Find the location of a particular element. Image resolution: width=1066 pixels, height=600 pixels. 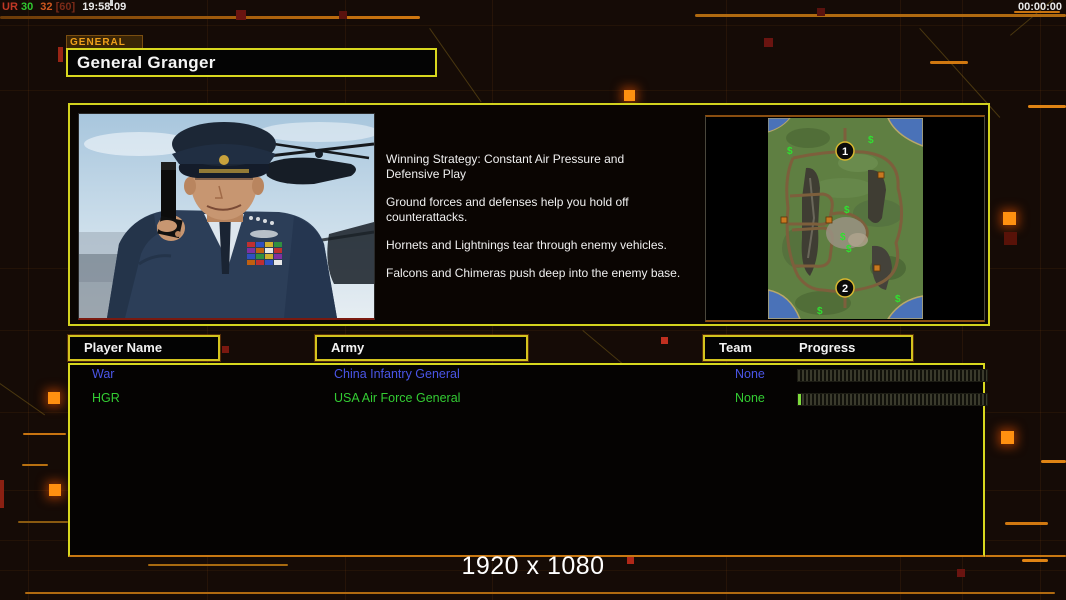

start-position-2: 2 is located at coordinates (844, 288).